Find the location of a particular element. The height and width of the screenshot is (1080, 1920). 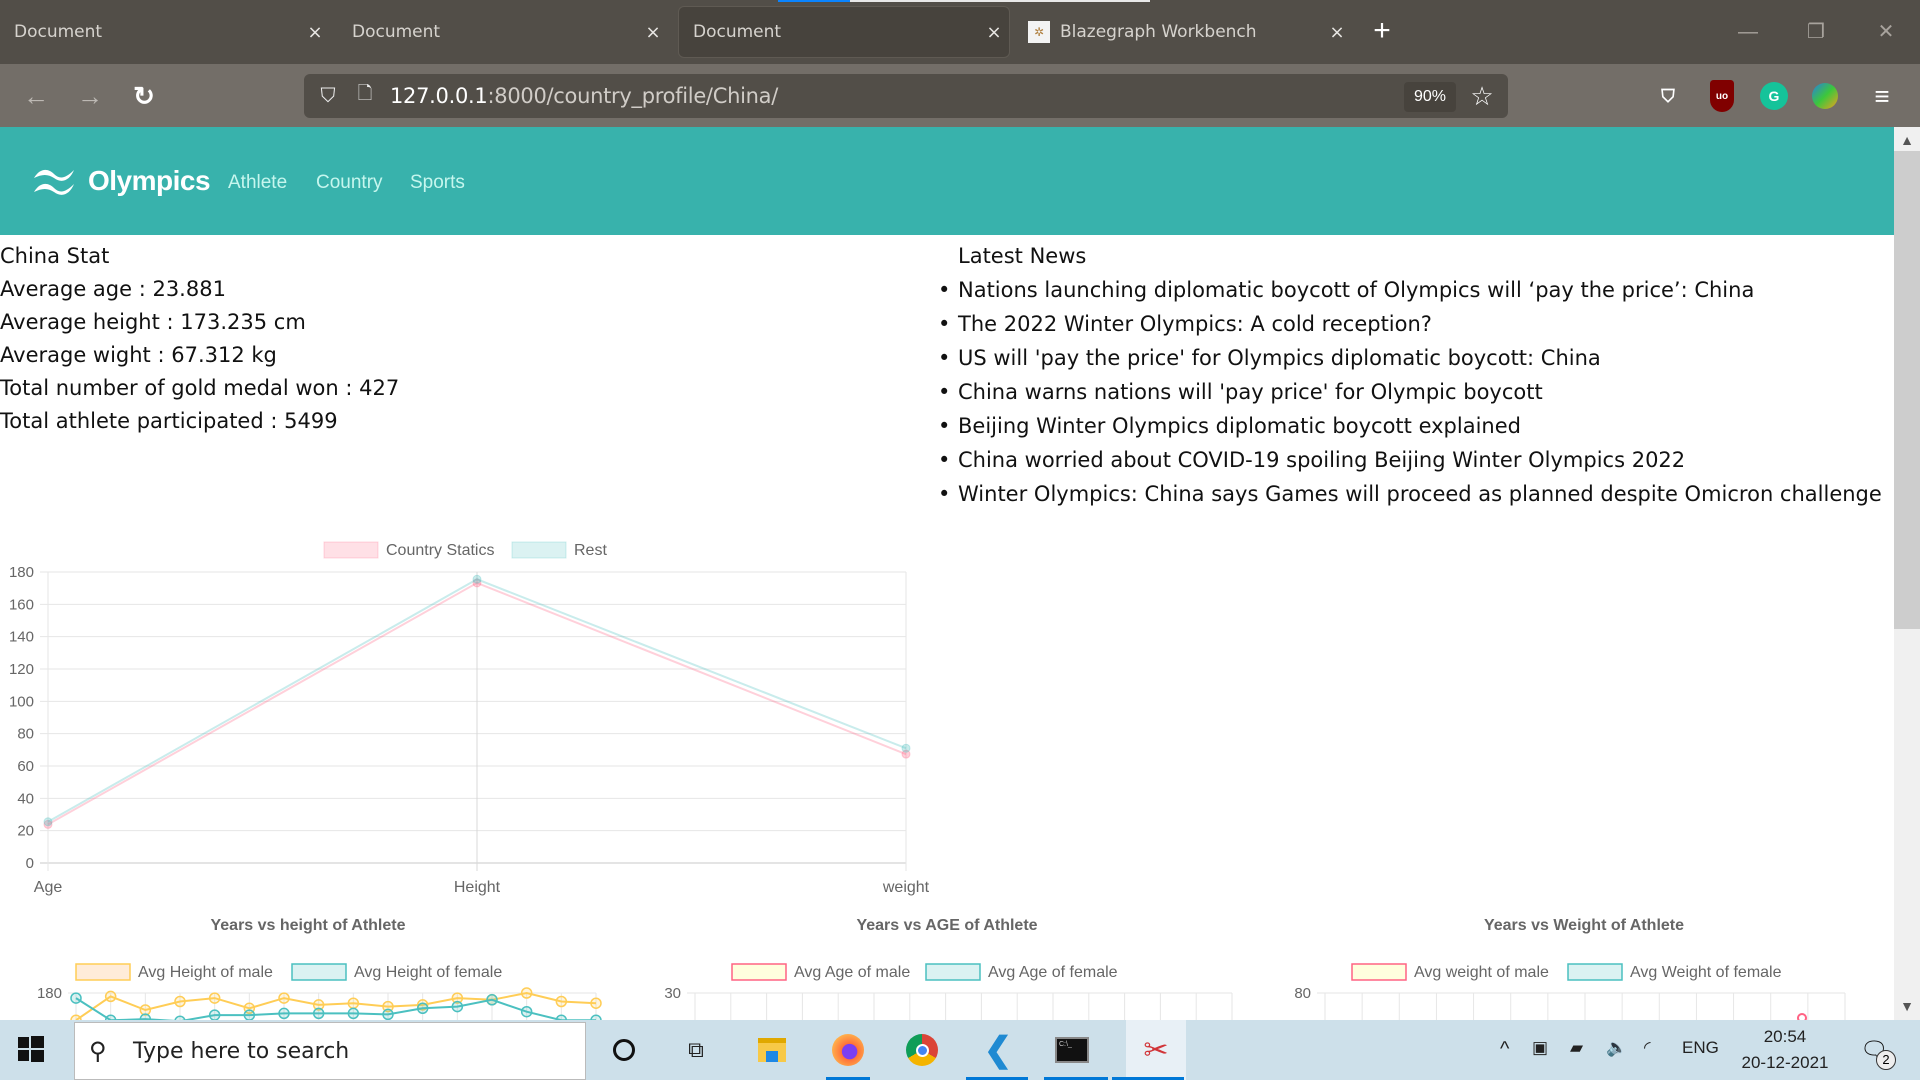

wifi-icon: ◜ is located at coordinates (1647, 1048).